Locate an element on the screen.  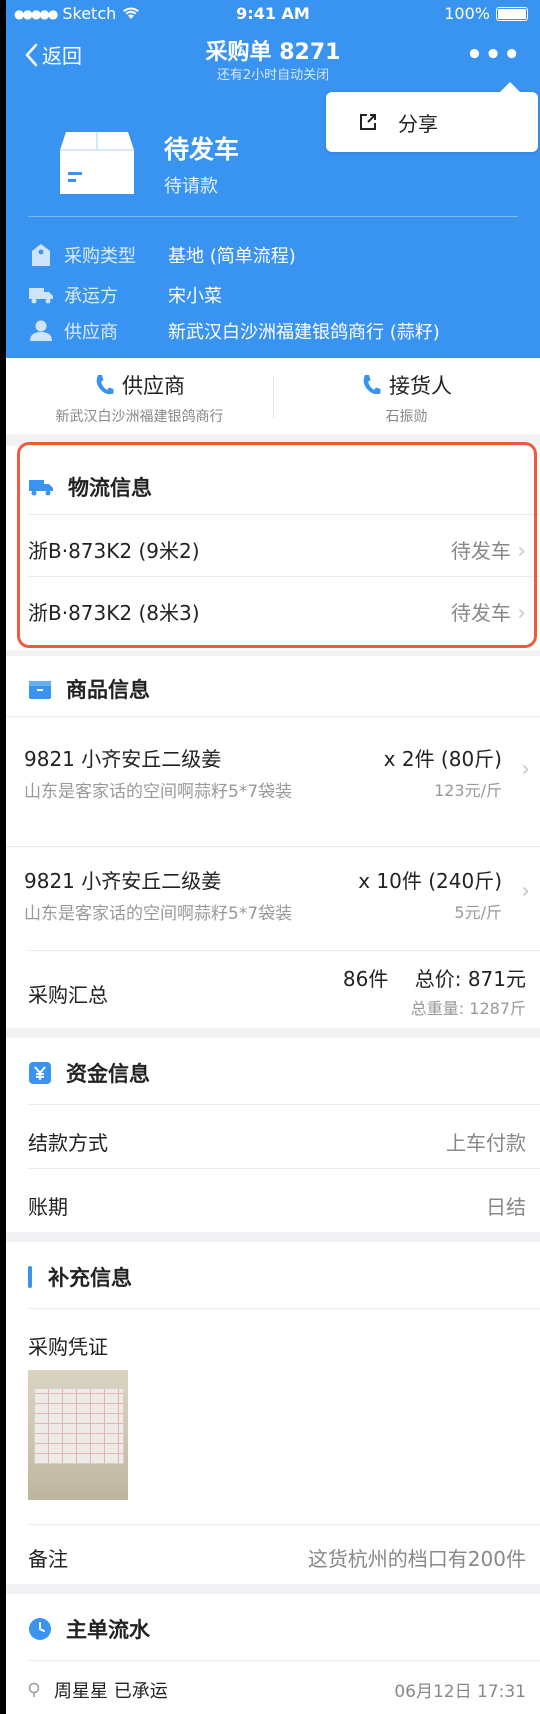
remark-value: 这货杭州的档口有200件 is located at coordinates (416, 1559).